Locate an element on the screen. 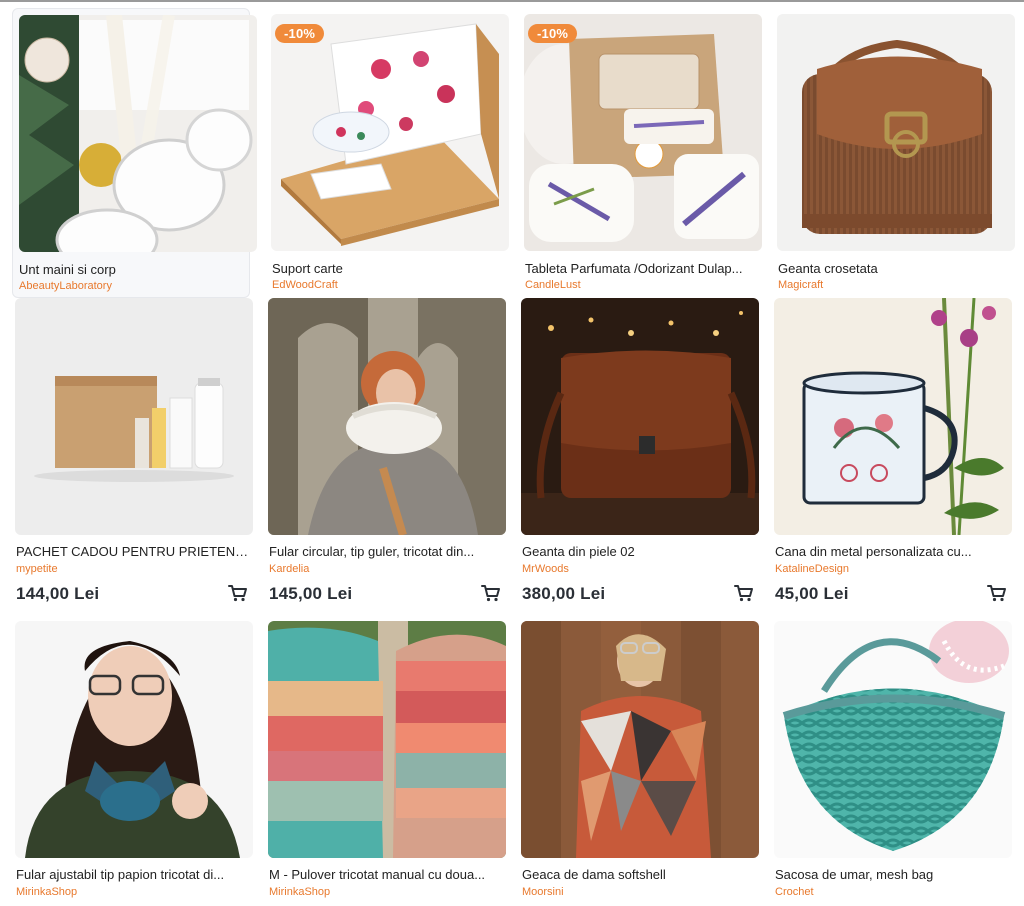  product-title: Suport carte is located at coordinates (390, 268).